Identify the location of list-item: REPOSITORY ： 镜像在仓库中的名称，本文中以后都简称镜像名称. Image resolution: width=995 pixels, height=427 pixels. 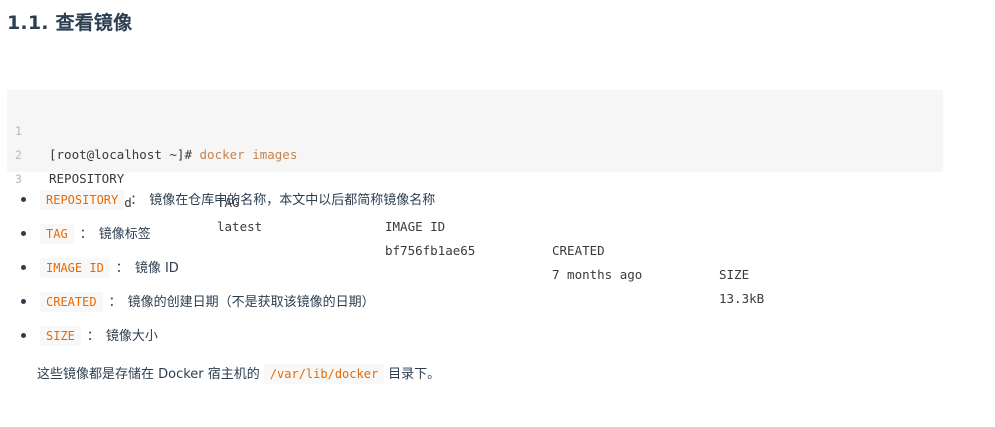
(227, 203).